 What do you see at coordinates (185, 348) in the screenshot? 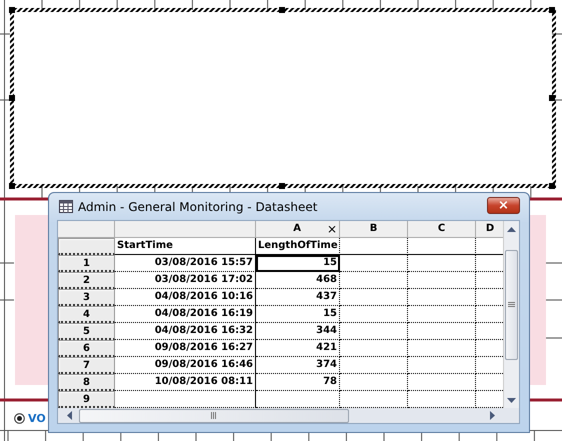
I see `table-cell: 09/08/2016 16:27` at bounding box center [185, 348].